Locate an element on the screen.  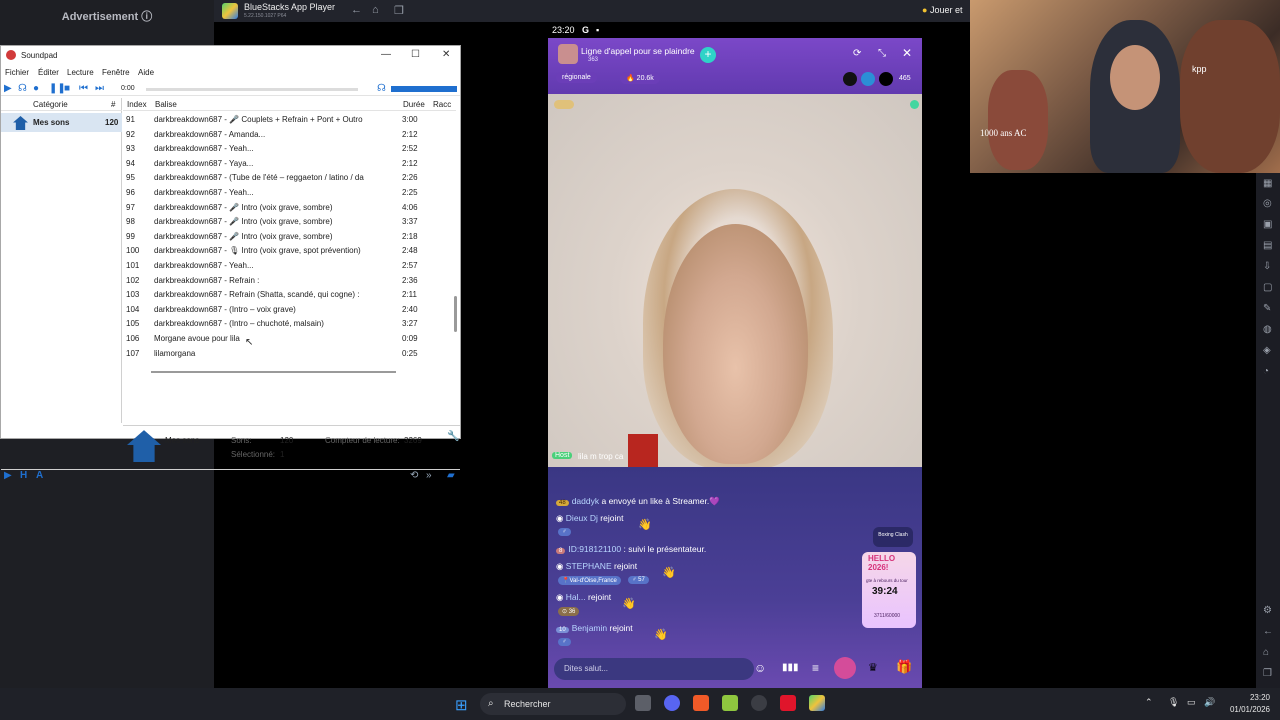
microphone-tray-icon: 🎙 is located at coordinates (1173, 702).